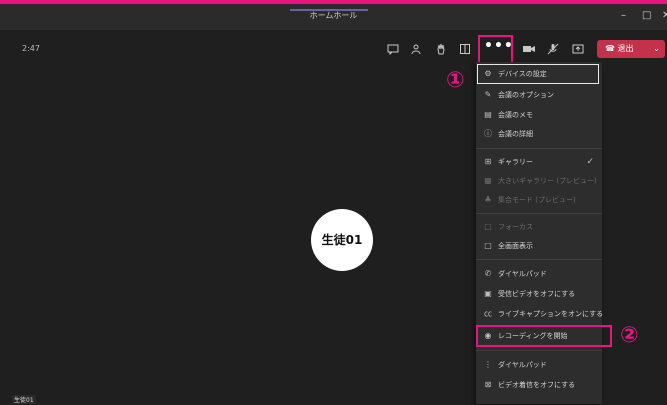 Image resolution: width=667 pixels, height=405 pixels. Describe the element at coordinates (488, 199) in the screenshot. I see `together-mode-icon: ♣` at that location.